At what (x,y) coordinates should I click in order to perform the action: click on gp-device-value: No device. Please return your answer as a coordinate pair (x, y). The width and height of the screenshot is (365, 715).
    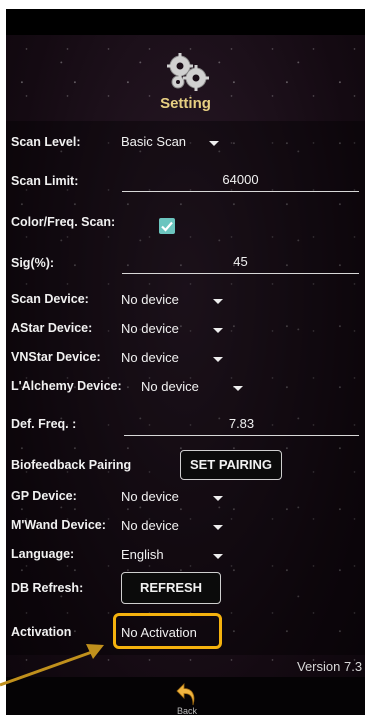
    Looking at the image, I should click on (150, 496).